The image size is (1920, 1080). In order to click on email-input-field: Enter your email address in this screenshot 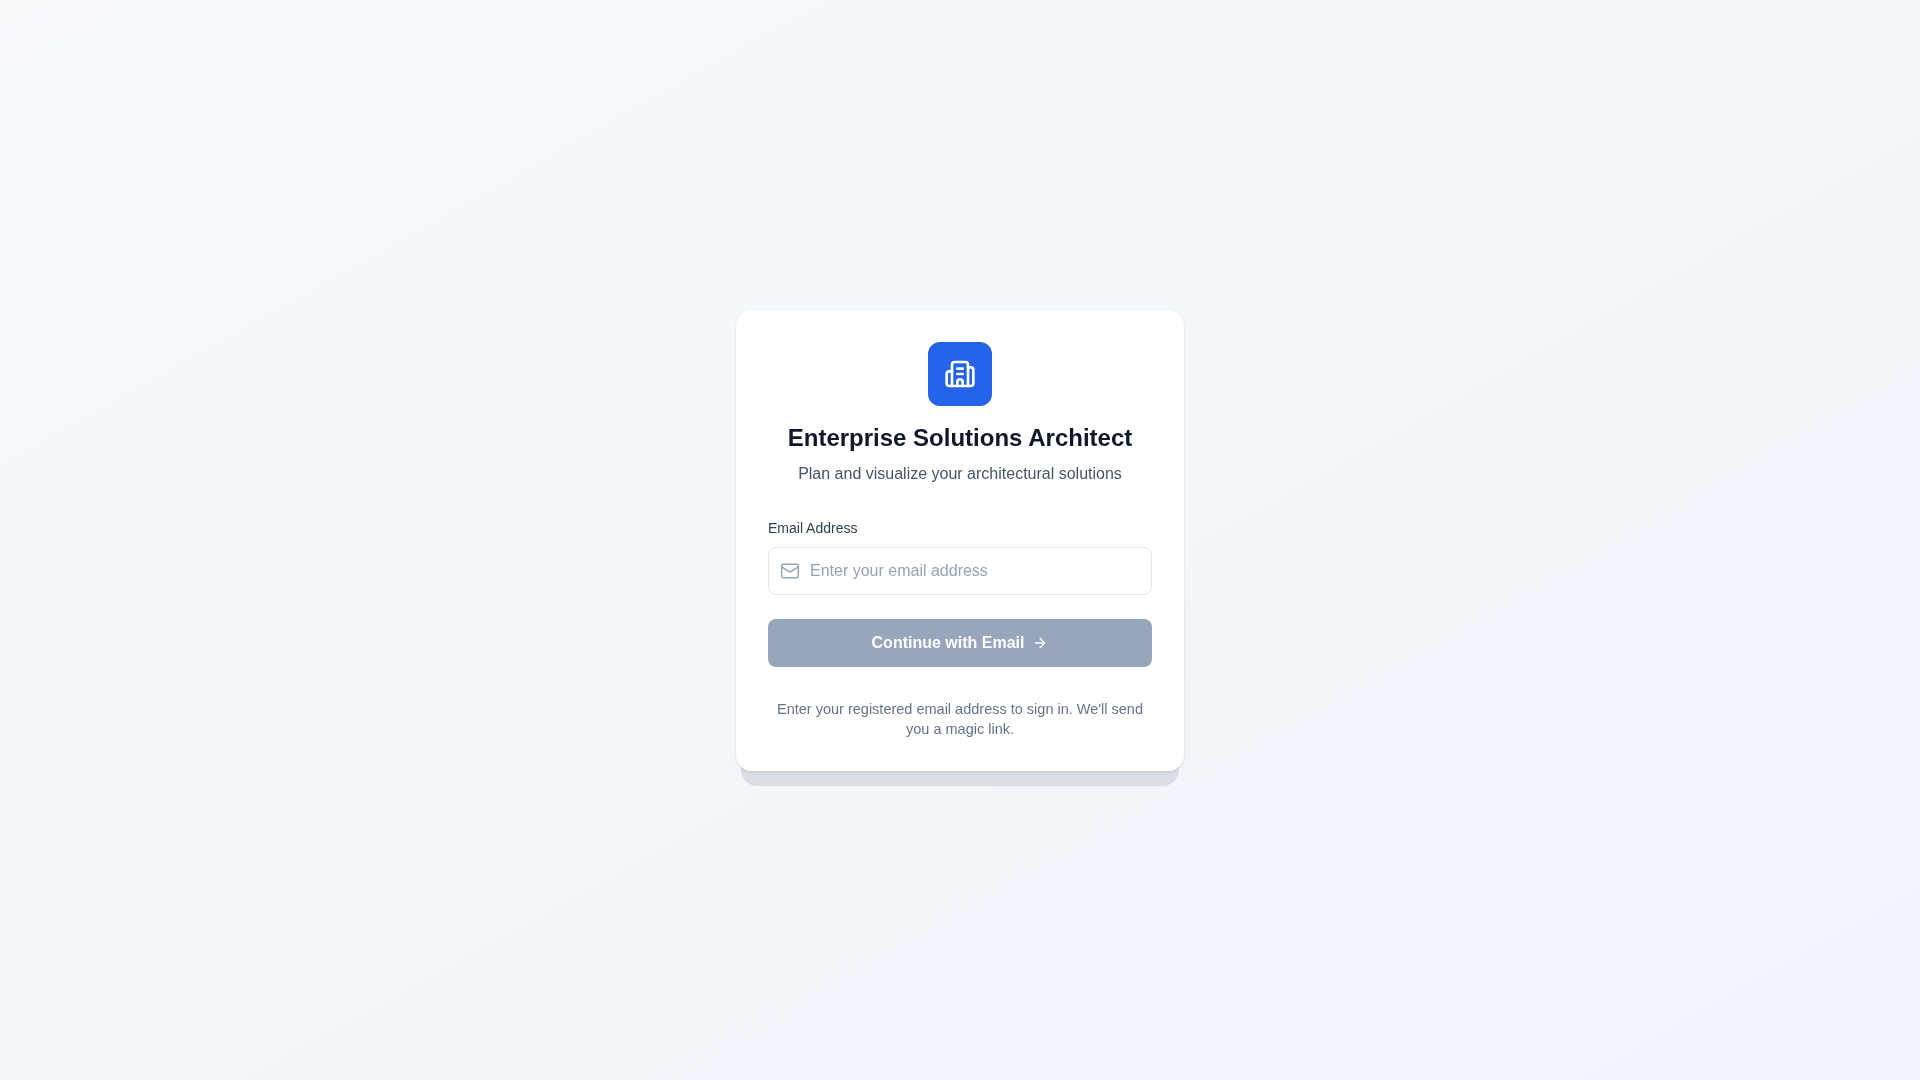, I will do `click(960, 570)`.